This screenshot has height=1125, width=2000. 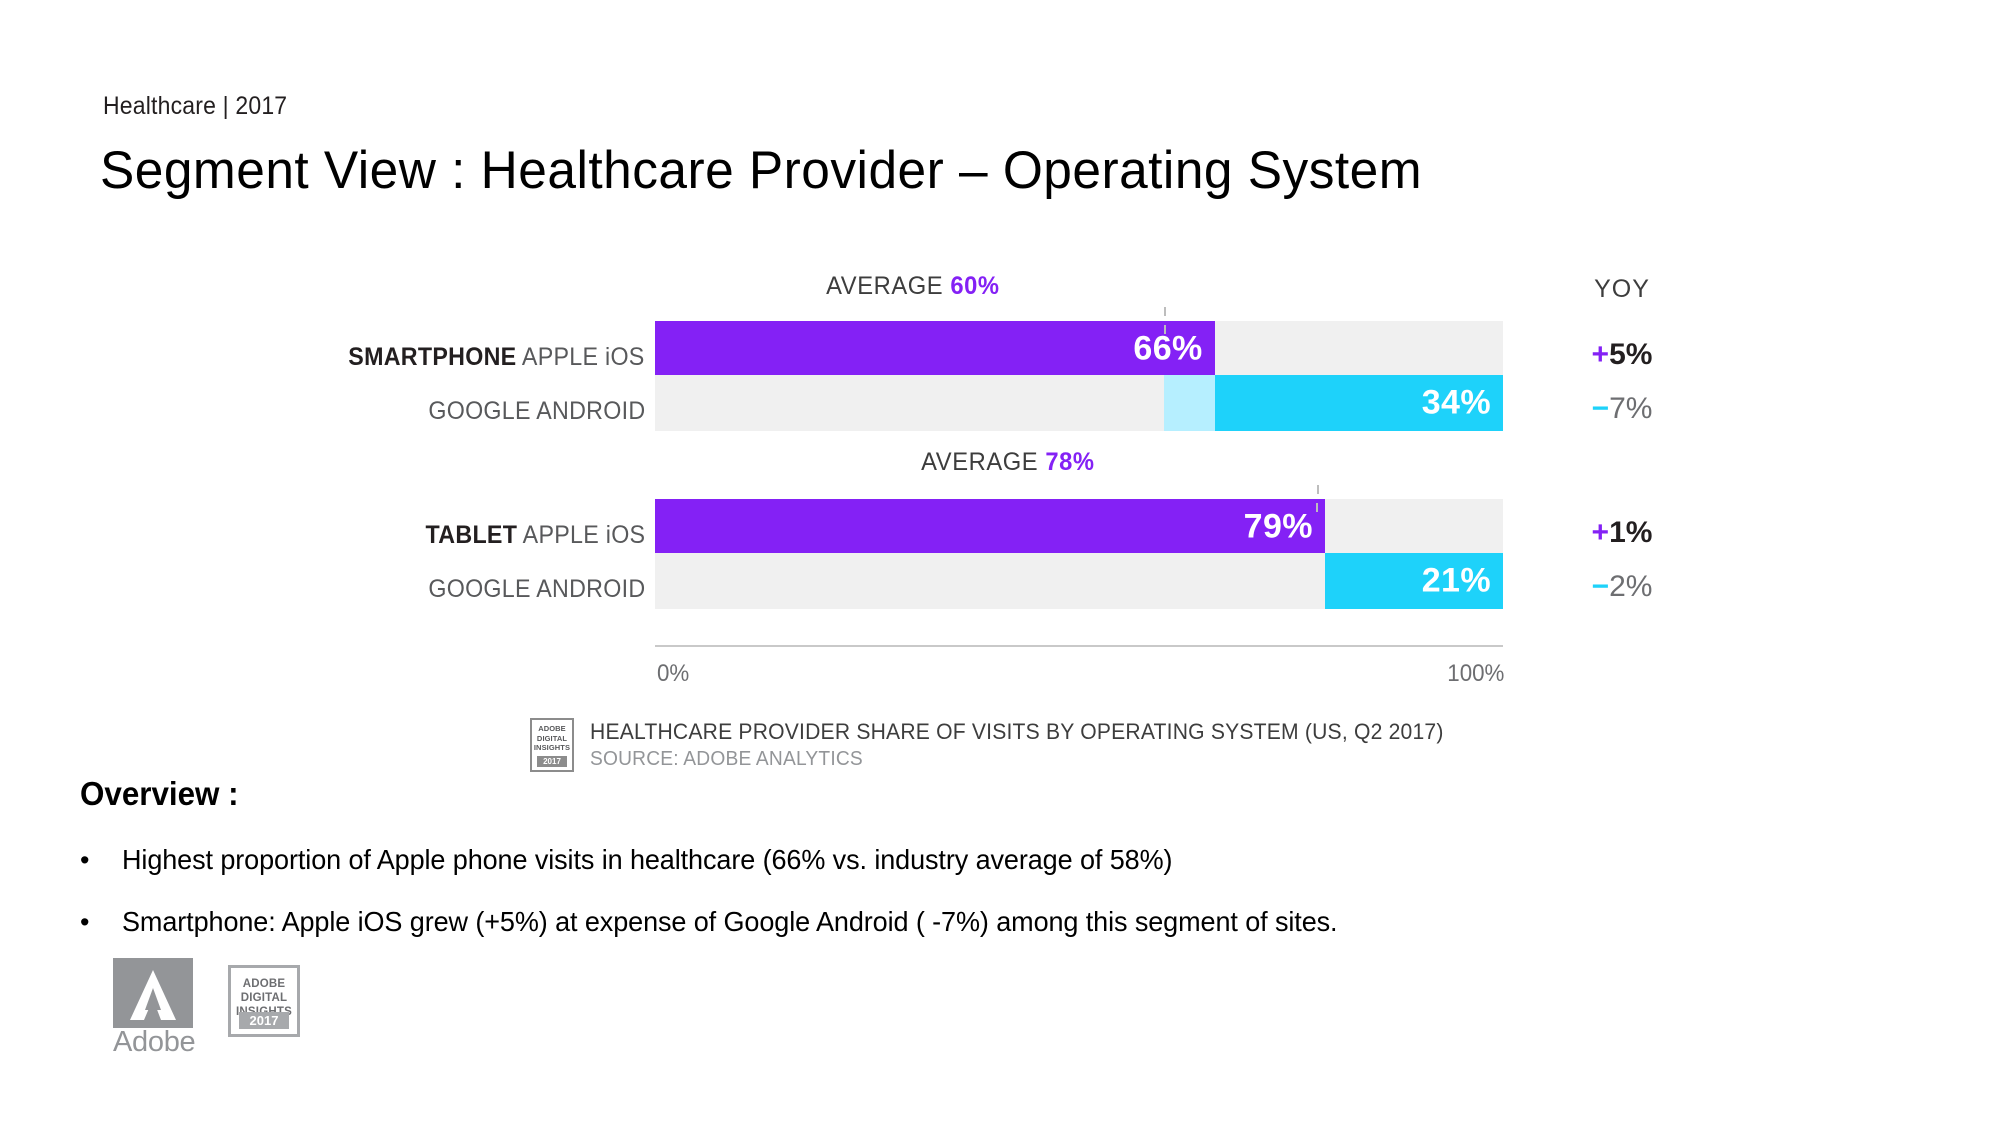 What do you see at coordinates (990, 527) in the screenshot?
I see `bar-fill-ios: 79%` at bounding box center [990, 527].